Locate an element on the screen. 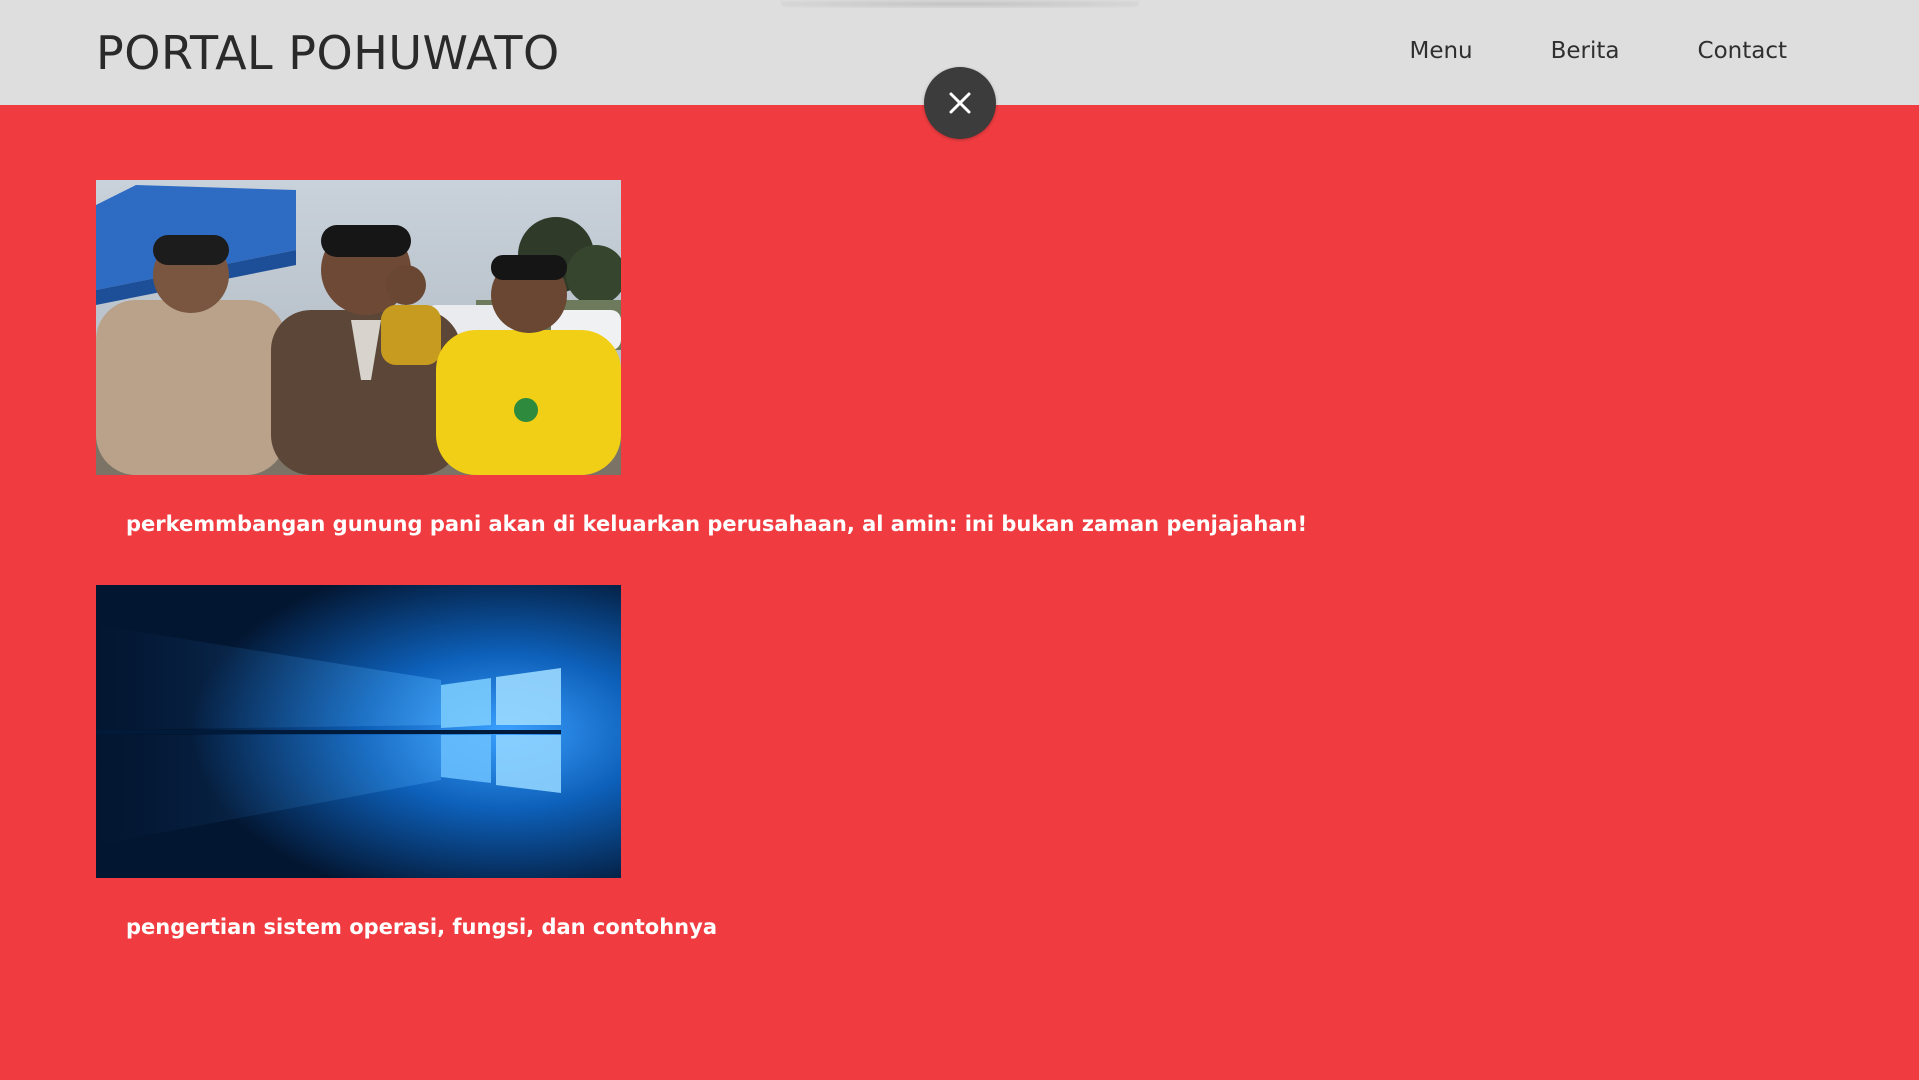 The height and width of the screenshot is (1080, 1919). close-button is located at coordinates (960, 103).